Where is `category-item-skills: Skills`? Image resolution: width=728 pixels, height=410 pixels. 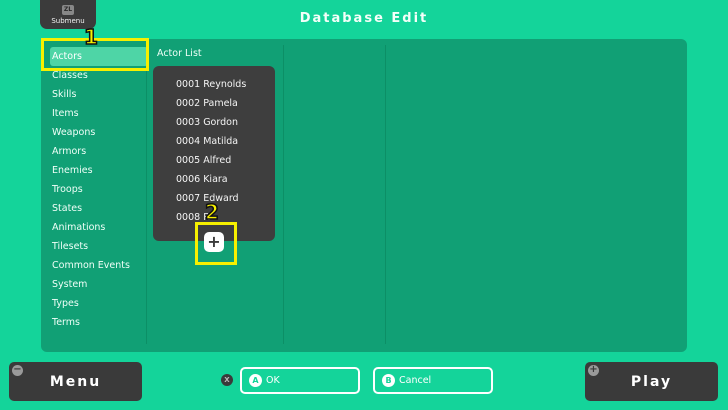 category-item-skills: Skills is located at coordinates (99, 94).